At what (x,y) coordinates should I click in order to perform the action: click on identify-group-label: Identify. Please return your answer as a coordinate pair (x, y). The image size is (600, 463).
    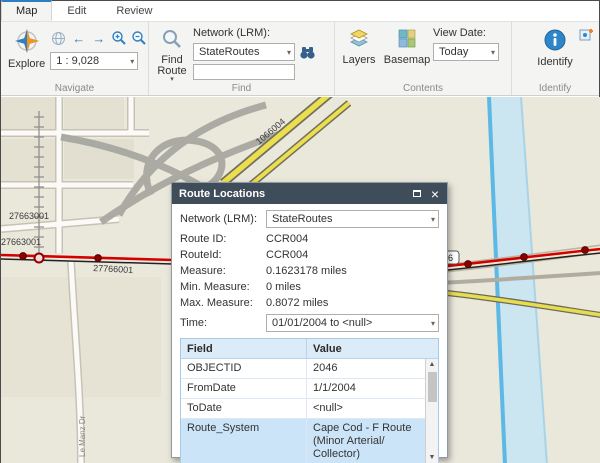
    Looking at the image, I should click on (555, 88).